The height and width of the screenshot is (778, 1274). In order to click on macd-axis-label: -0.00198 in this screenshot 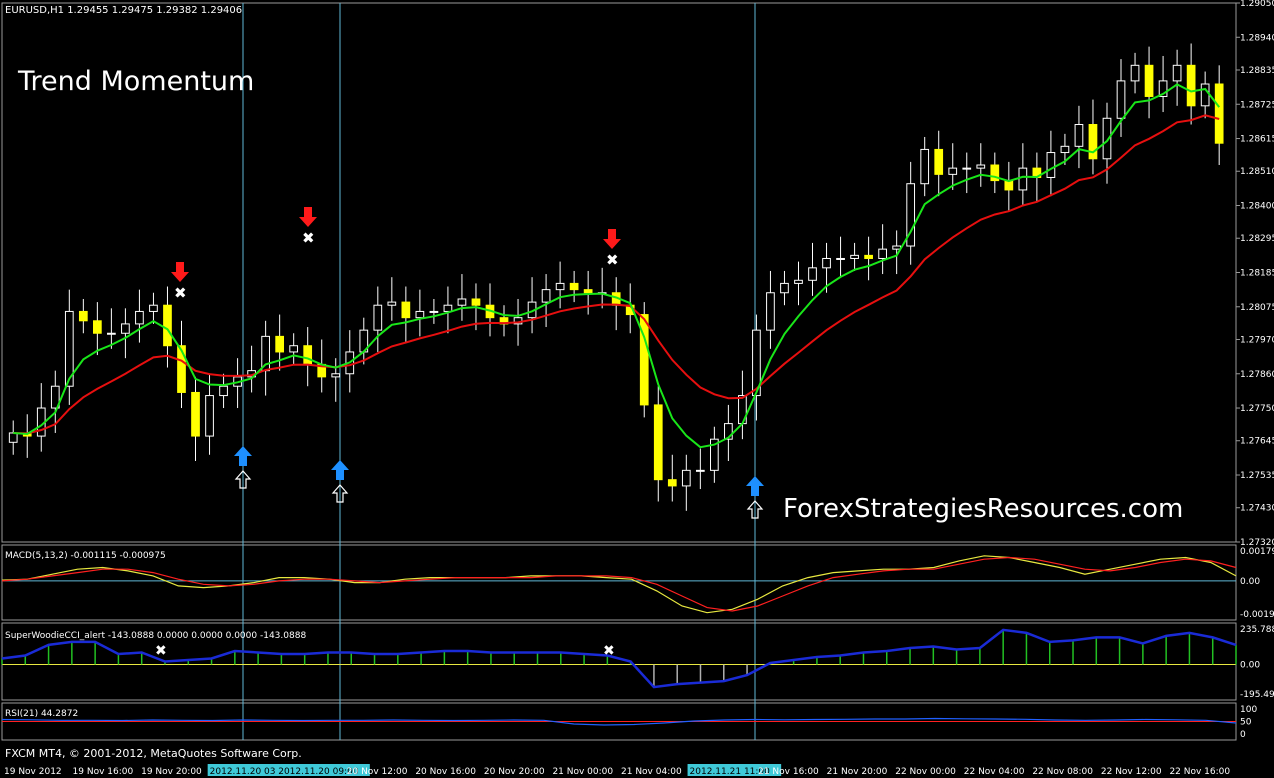, I will do `click(1257, 615)`.